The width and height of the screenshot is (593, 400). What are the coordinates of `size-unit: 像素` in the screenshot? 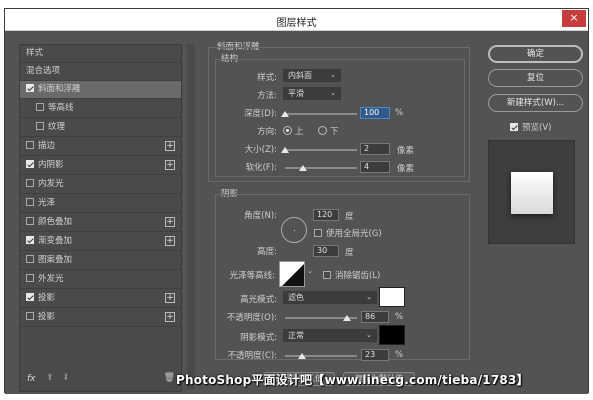 It's located at (406, 151).